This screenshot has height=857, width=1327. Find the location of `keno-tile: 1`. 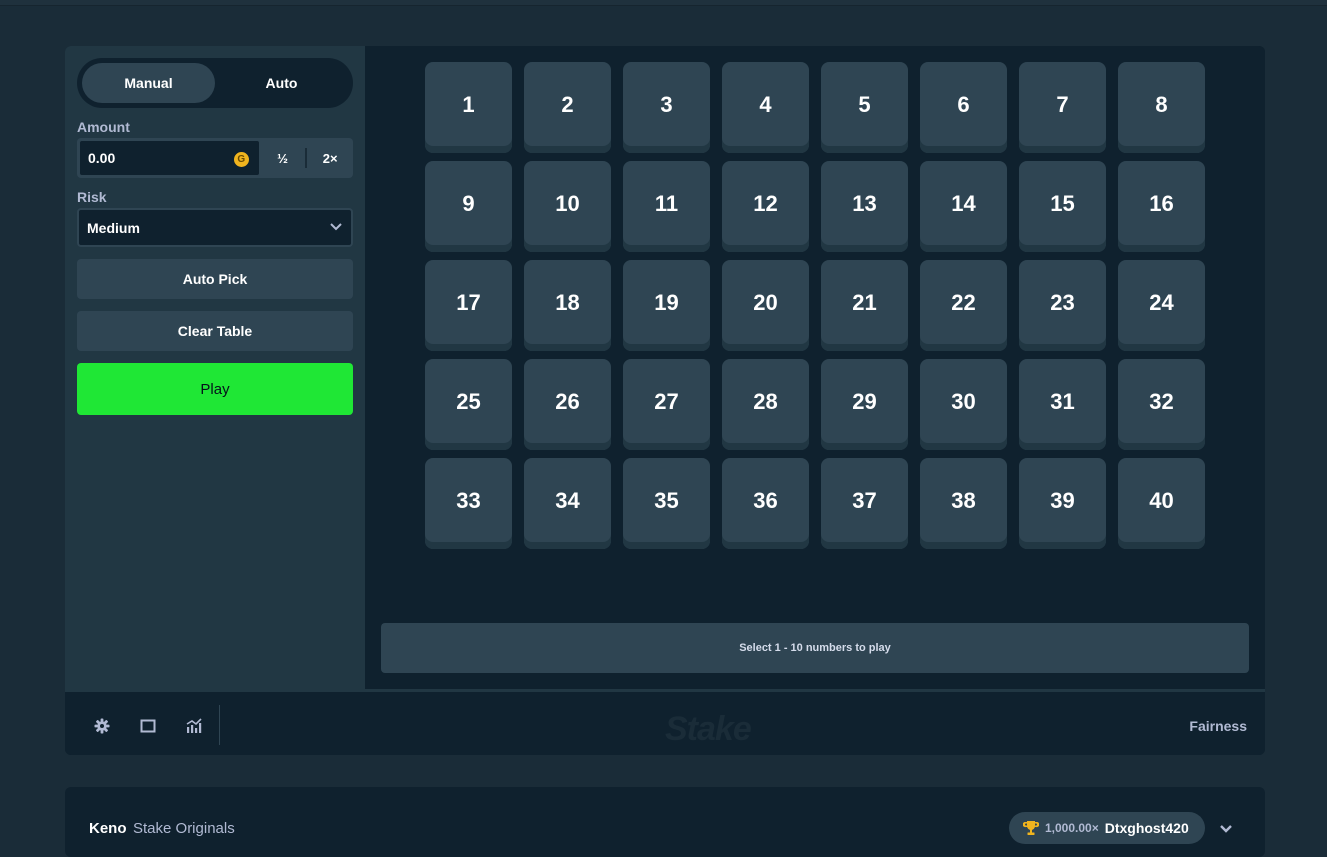

keno-tile: 1 is located at coordinates (468, 107).